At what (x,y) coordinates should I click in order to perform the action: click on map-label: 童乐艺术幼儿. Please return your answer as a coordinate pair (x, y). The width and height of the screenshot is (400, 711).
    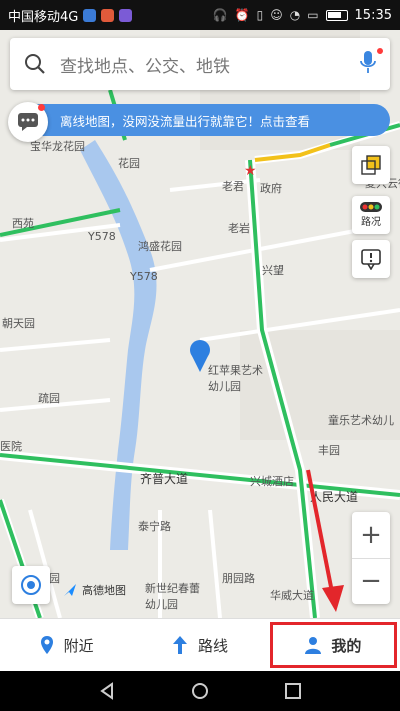
    Looking at the image, I should click on (361, 420).